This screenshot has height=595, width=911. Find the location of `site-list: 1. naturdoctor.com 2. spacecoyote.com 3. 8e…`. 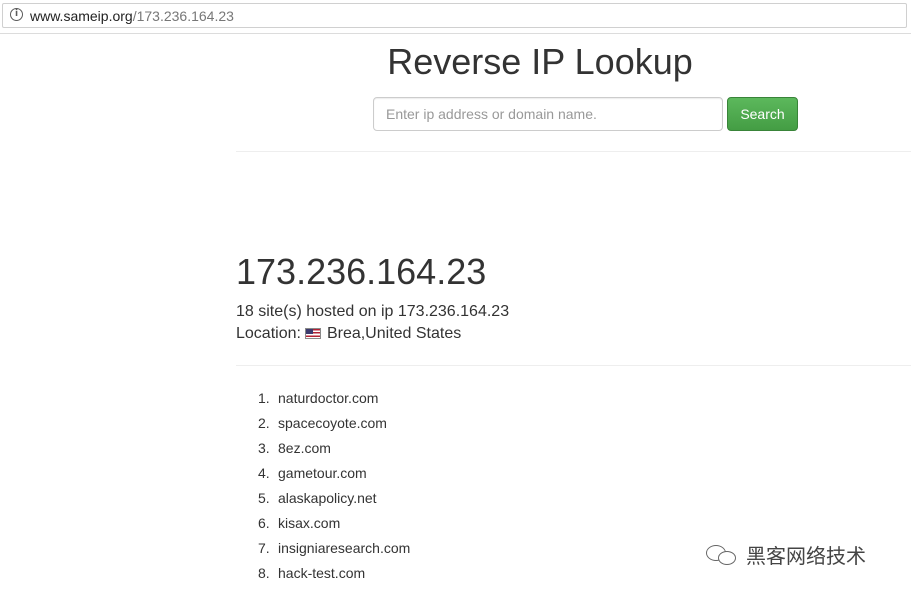

site-list: 1. naturdoctor.com 2. spacecoyote.com 3. 8e… is located at coordinates (334, 488).